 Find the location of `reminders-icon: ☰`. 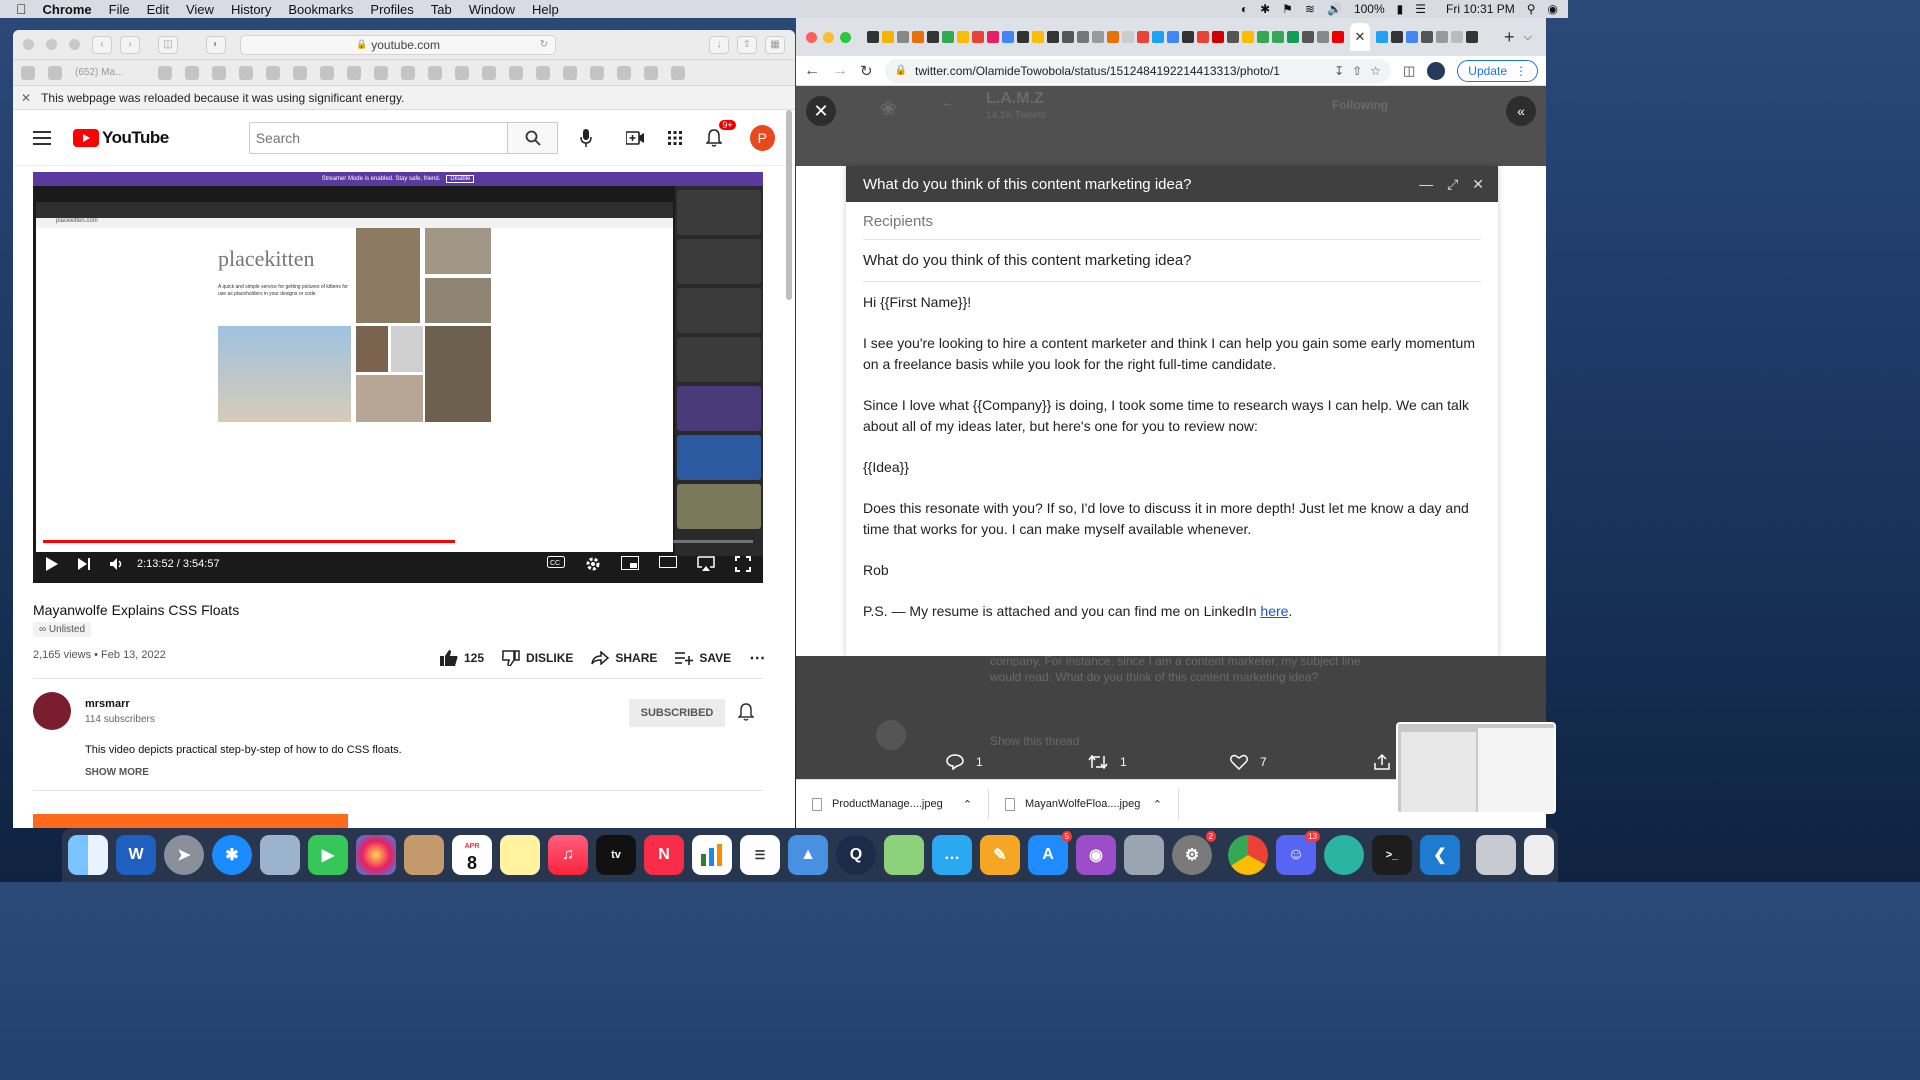

reminders-icon: ☰ is located at coordinates (760, 855).